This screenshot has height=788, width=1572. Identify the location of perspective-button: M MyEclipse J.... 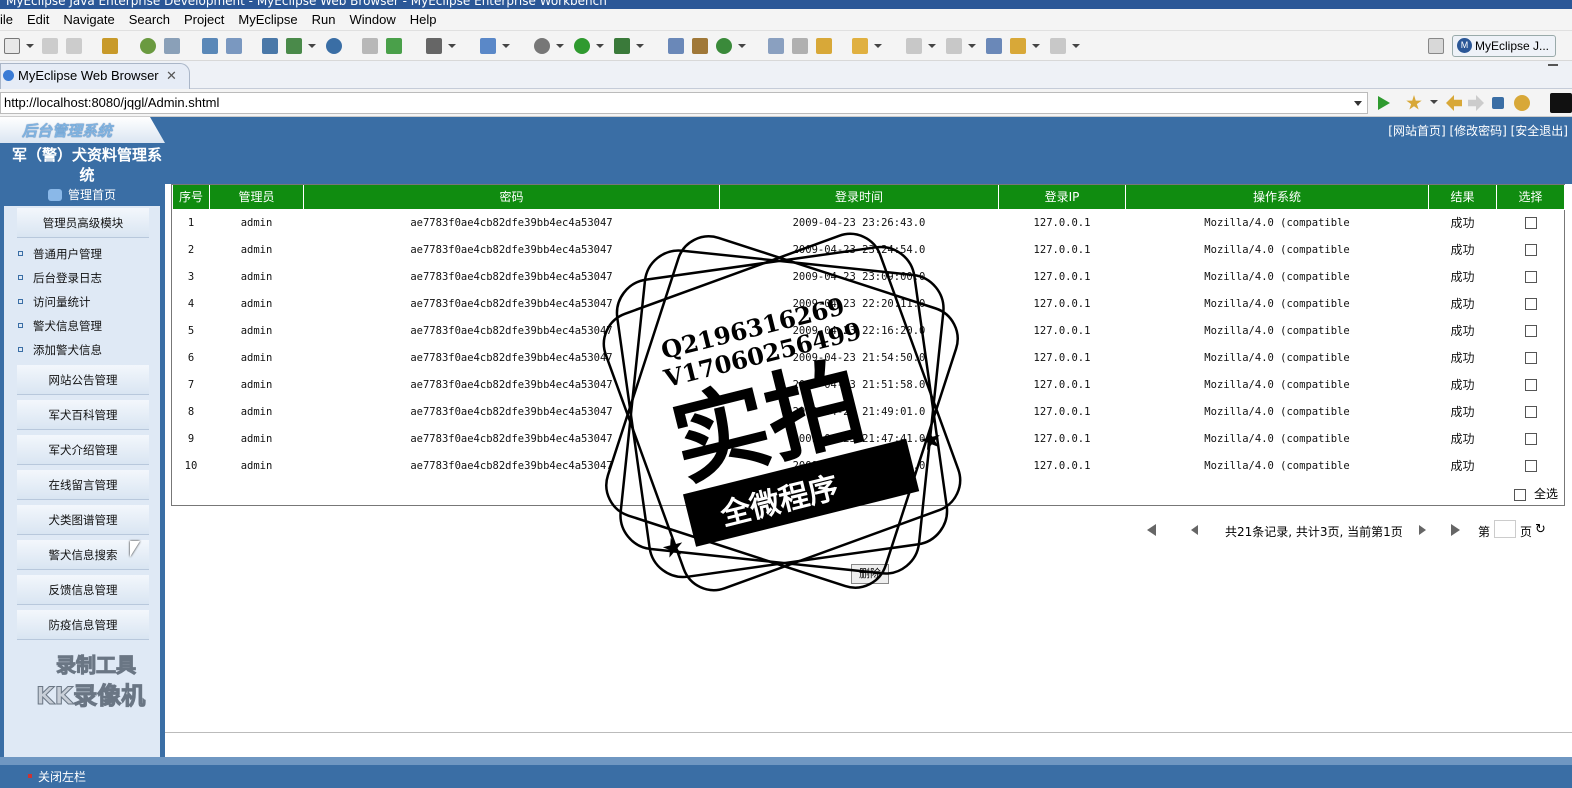
(1504, 46).